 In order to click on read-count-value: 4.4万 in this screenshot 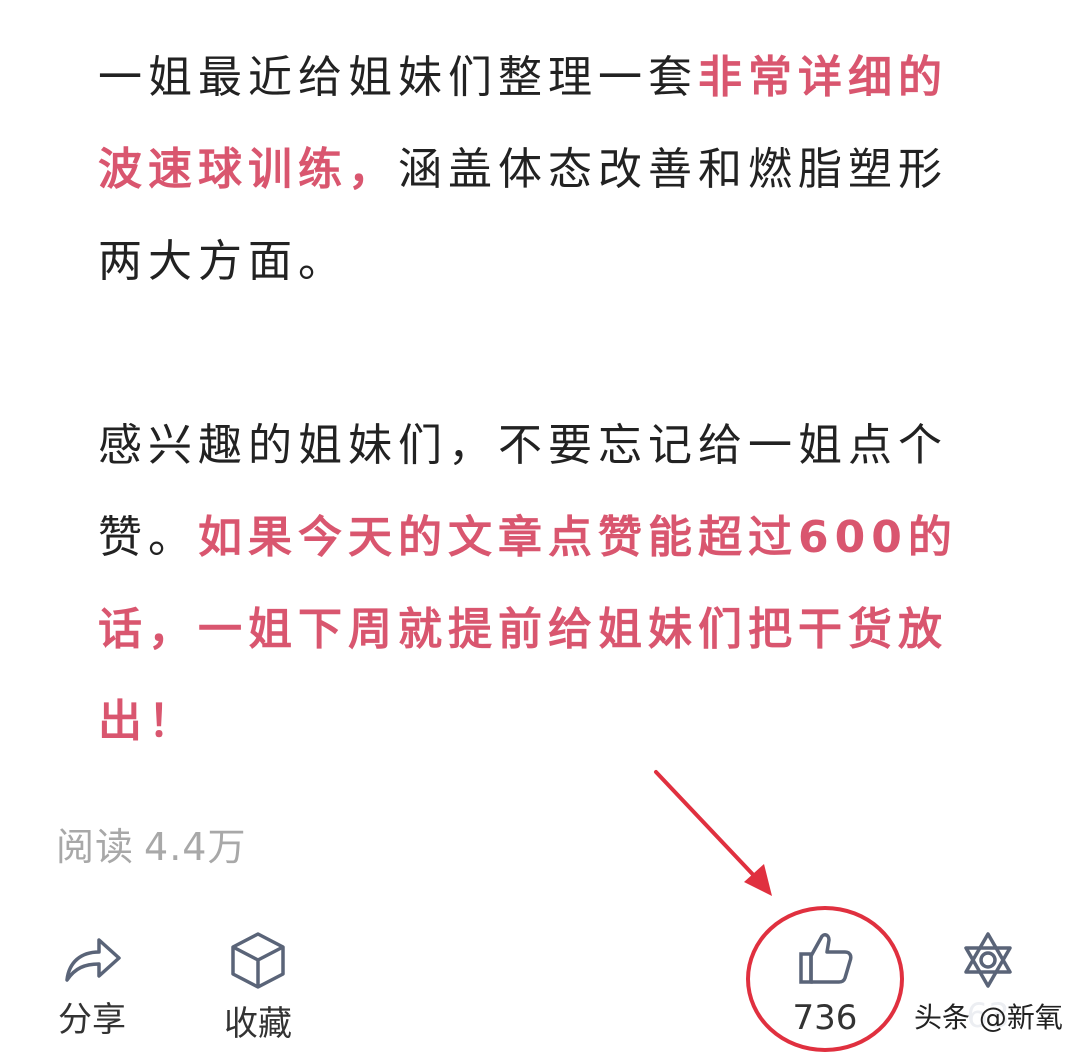, I will do `click(195, 847)`.